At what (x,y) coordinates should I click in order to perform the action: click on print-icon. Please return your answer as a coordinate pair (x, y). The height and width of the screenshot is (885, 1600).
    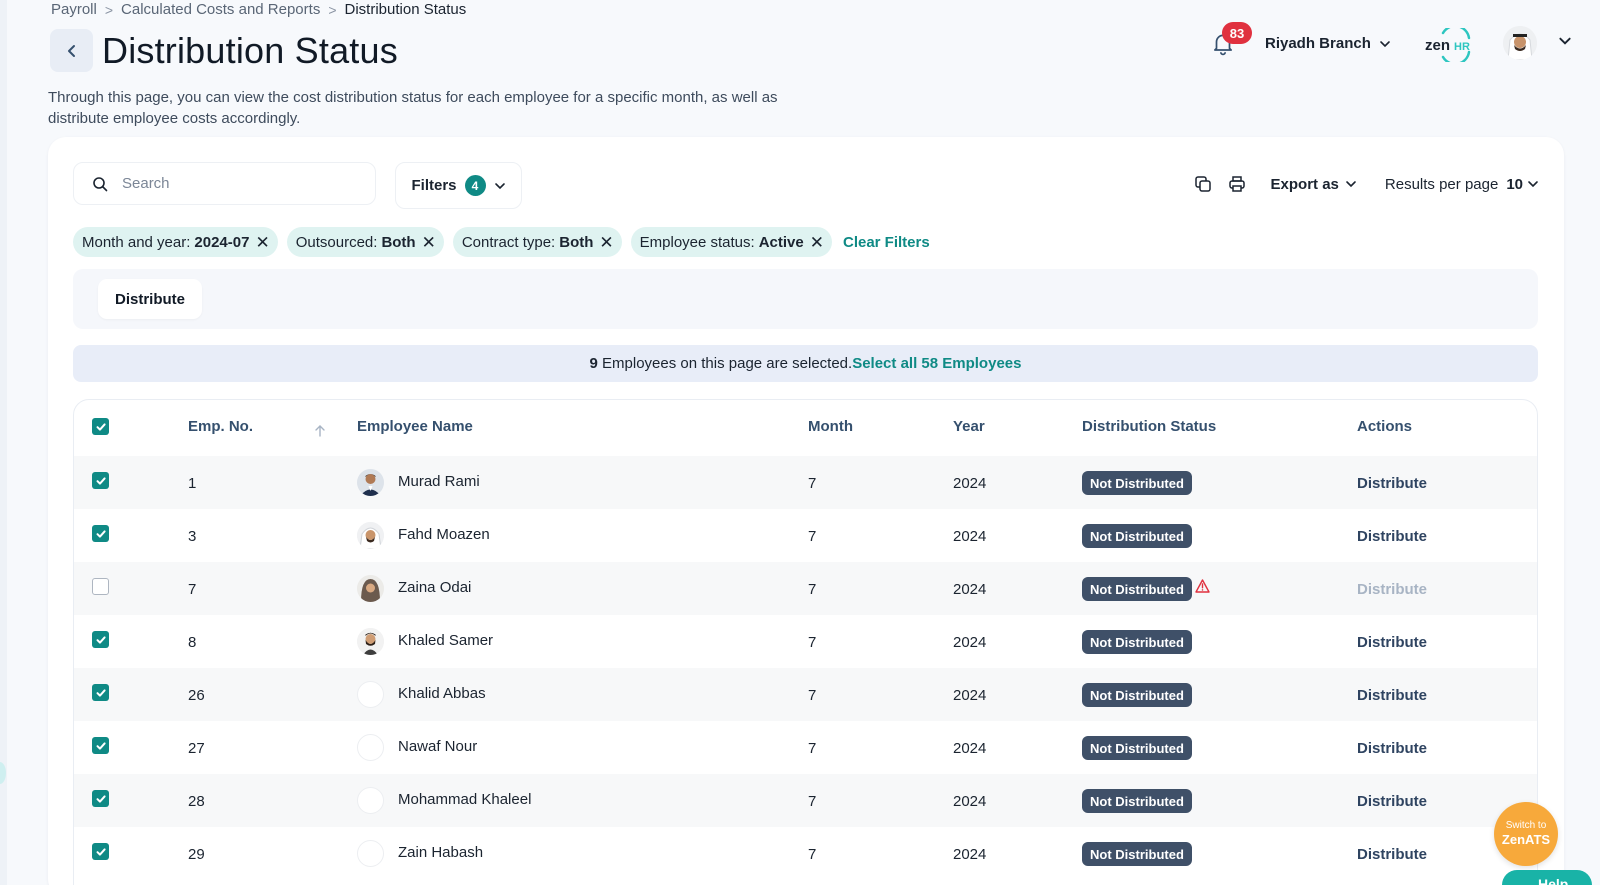
    Looking at the image, I should click on (1237, 184).